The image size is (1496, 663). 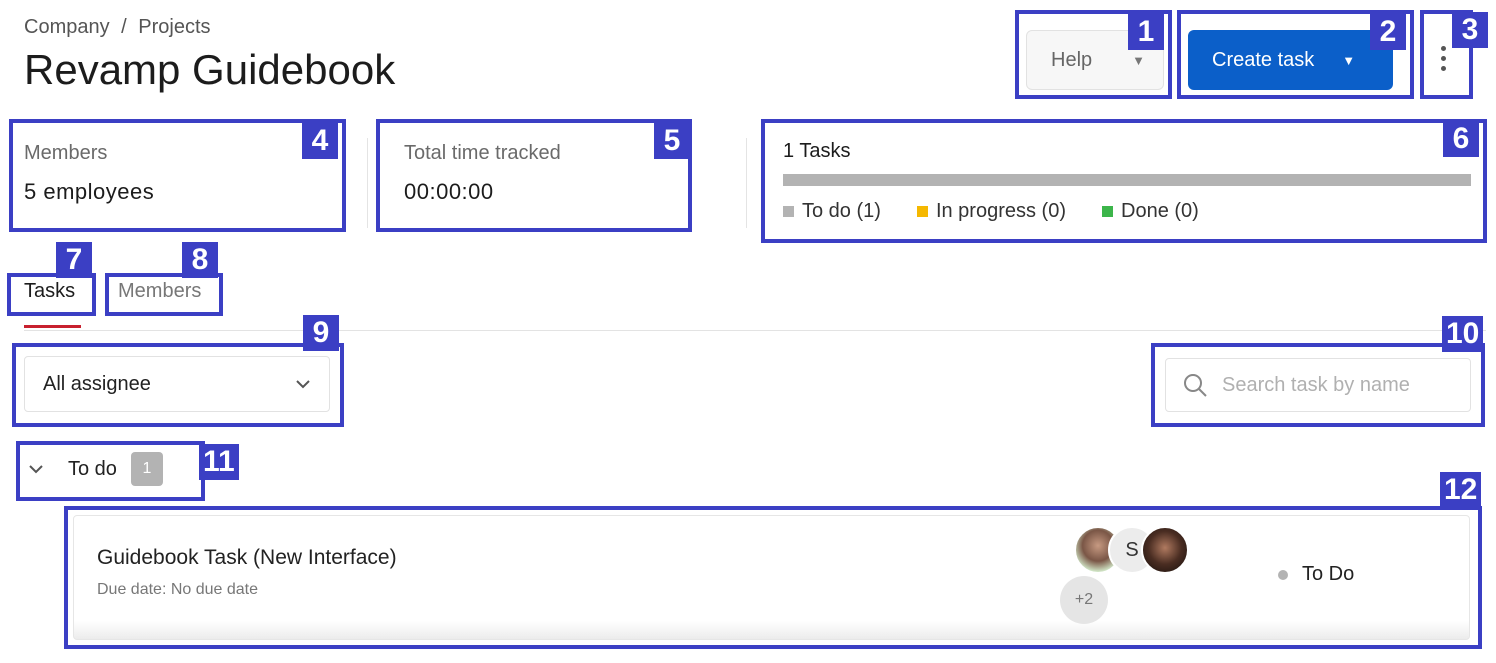 I want to click on annotation-label: 12, so click(x=1461, y=490).